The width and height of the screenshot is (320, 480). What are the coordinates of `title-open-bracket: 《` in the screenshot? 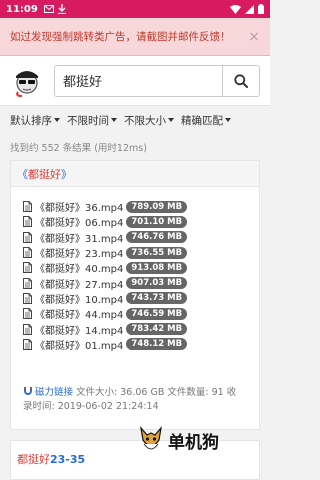 It's located at (22, 174).